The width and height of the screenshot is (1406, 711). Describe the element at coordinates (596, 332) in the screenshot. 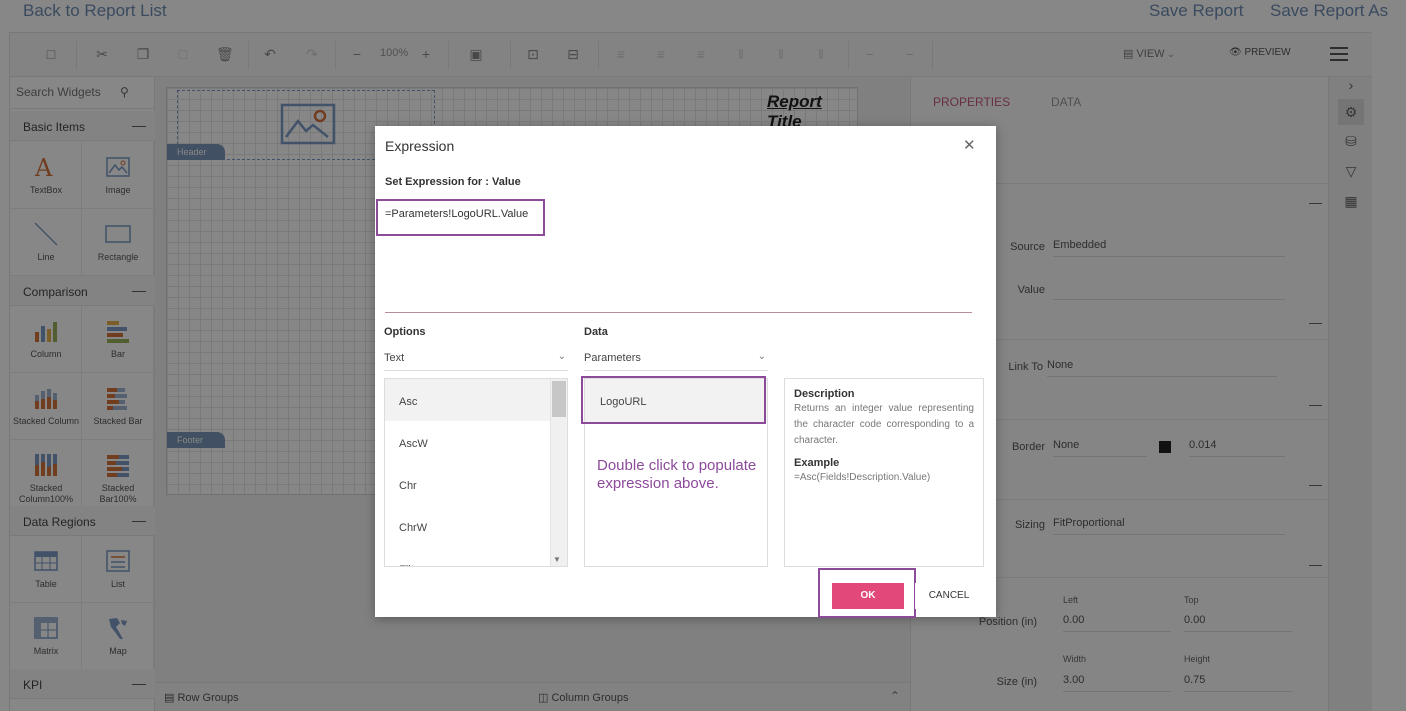

I see `data-heading: Data` at that location.